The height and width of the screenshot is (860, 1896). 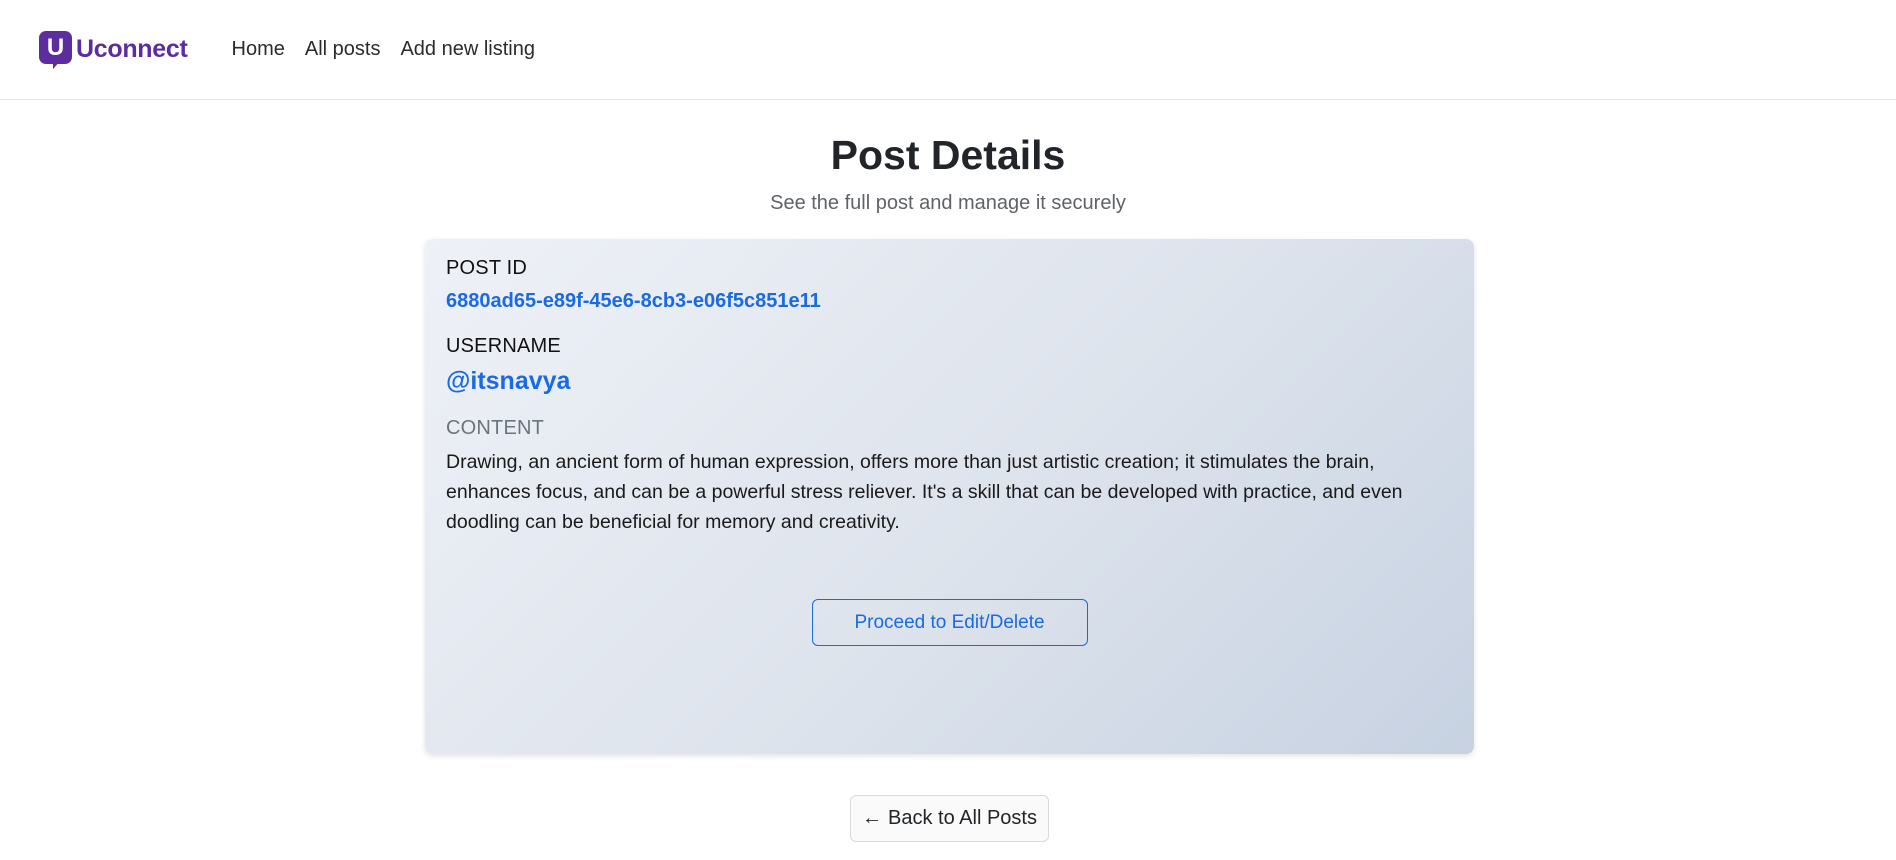 I want to click on nav-link-add-new-listing: Add new listing, so click(x=467, y=49).